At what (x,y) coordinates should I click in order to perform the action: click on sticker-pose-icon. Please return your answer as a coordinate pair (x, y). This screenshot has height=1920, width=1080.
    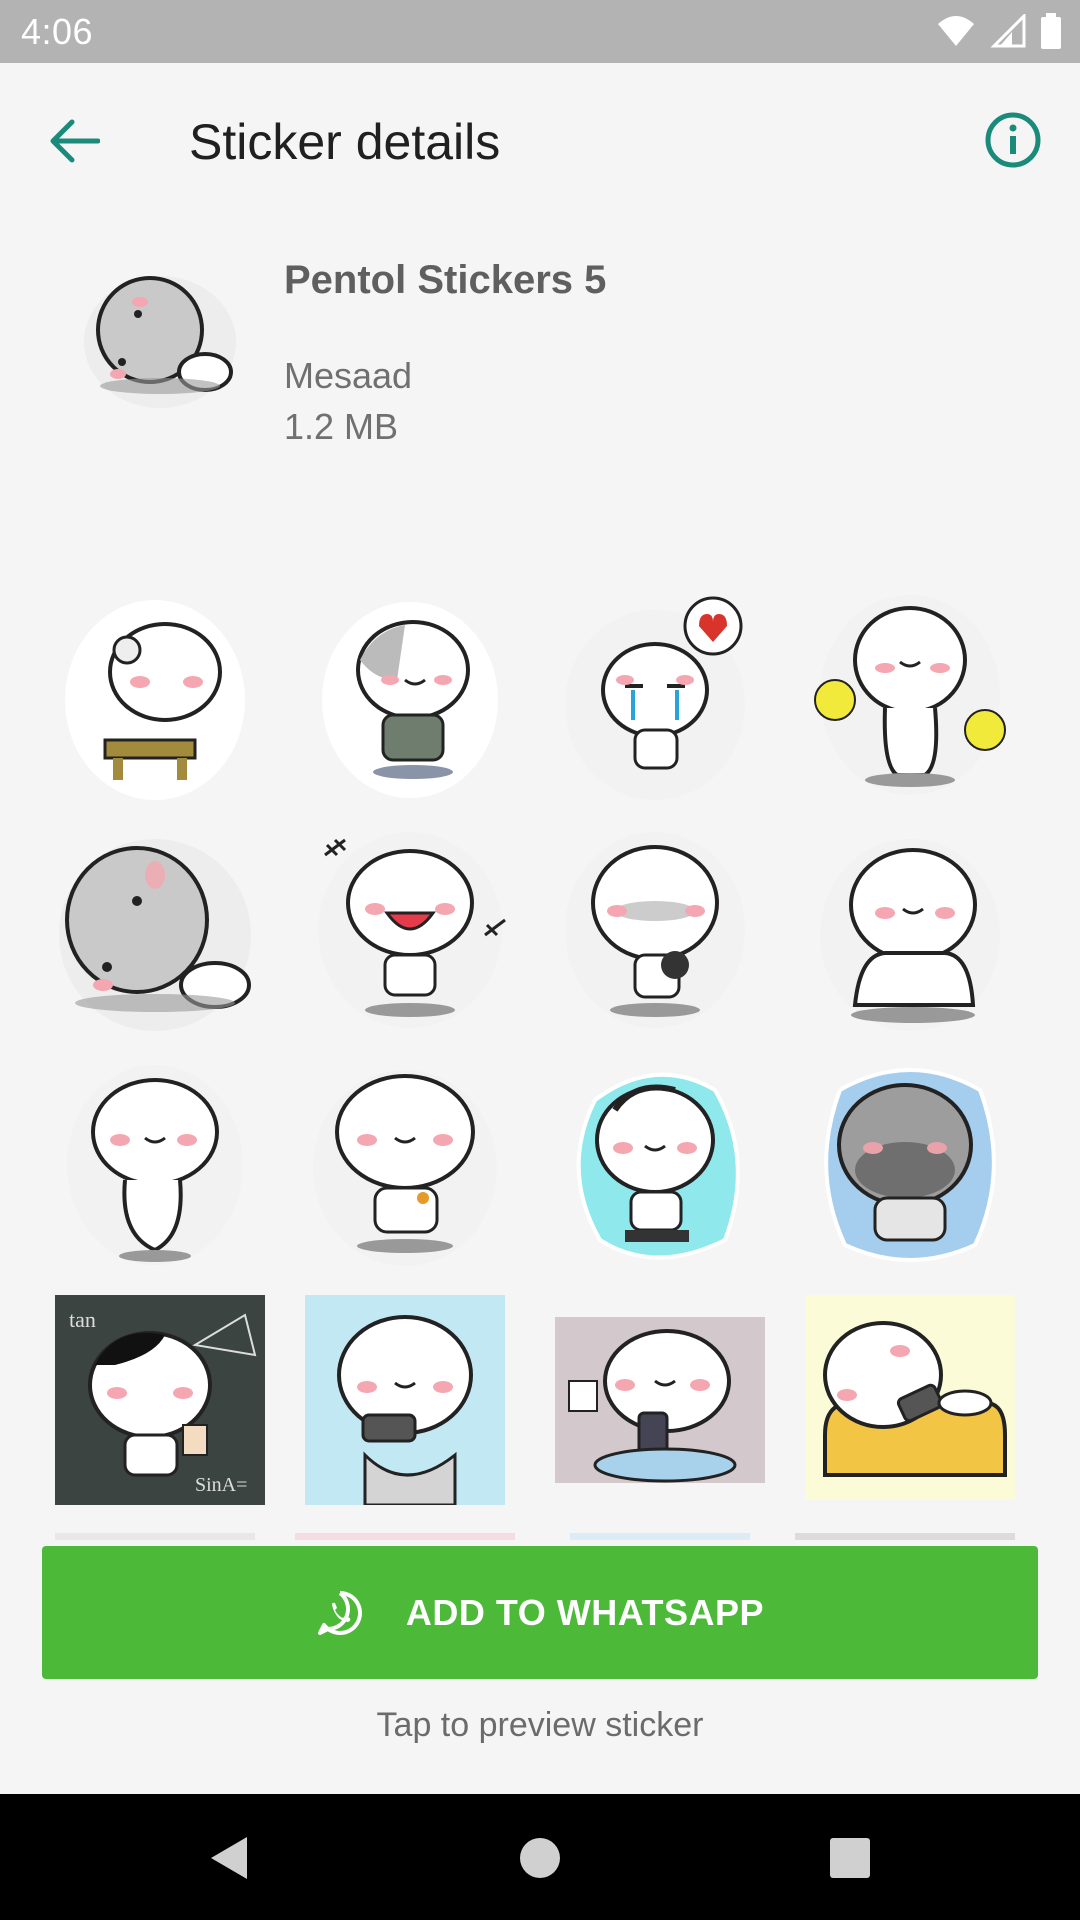
    Looking at the image, I should click on (155, 1165).